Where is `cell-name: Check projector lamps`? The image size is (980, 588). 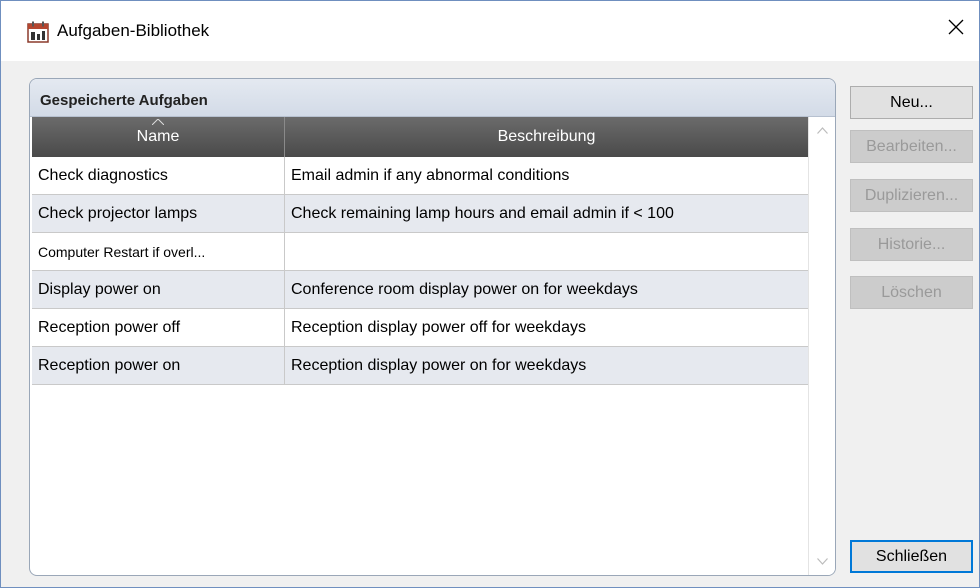
cell-name: Check projector lamps is located at coordinates (158, 213).